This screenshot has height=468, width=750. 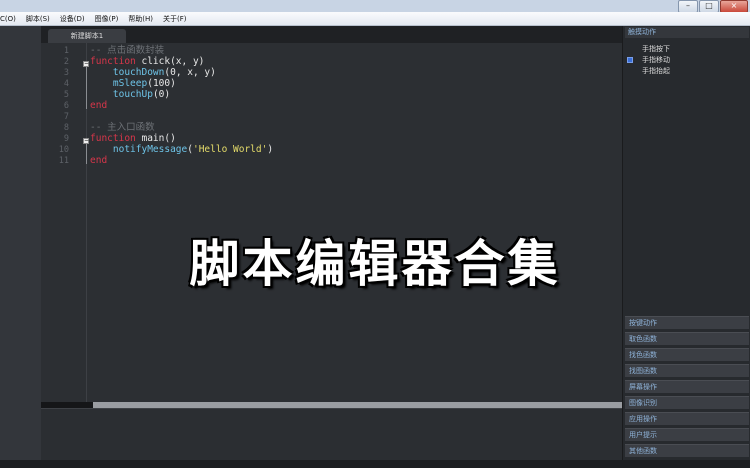 I want to click on line-number: 8, so click(x=66, y=128).